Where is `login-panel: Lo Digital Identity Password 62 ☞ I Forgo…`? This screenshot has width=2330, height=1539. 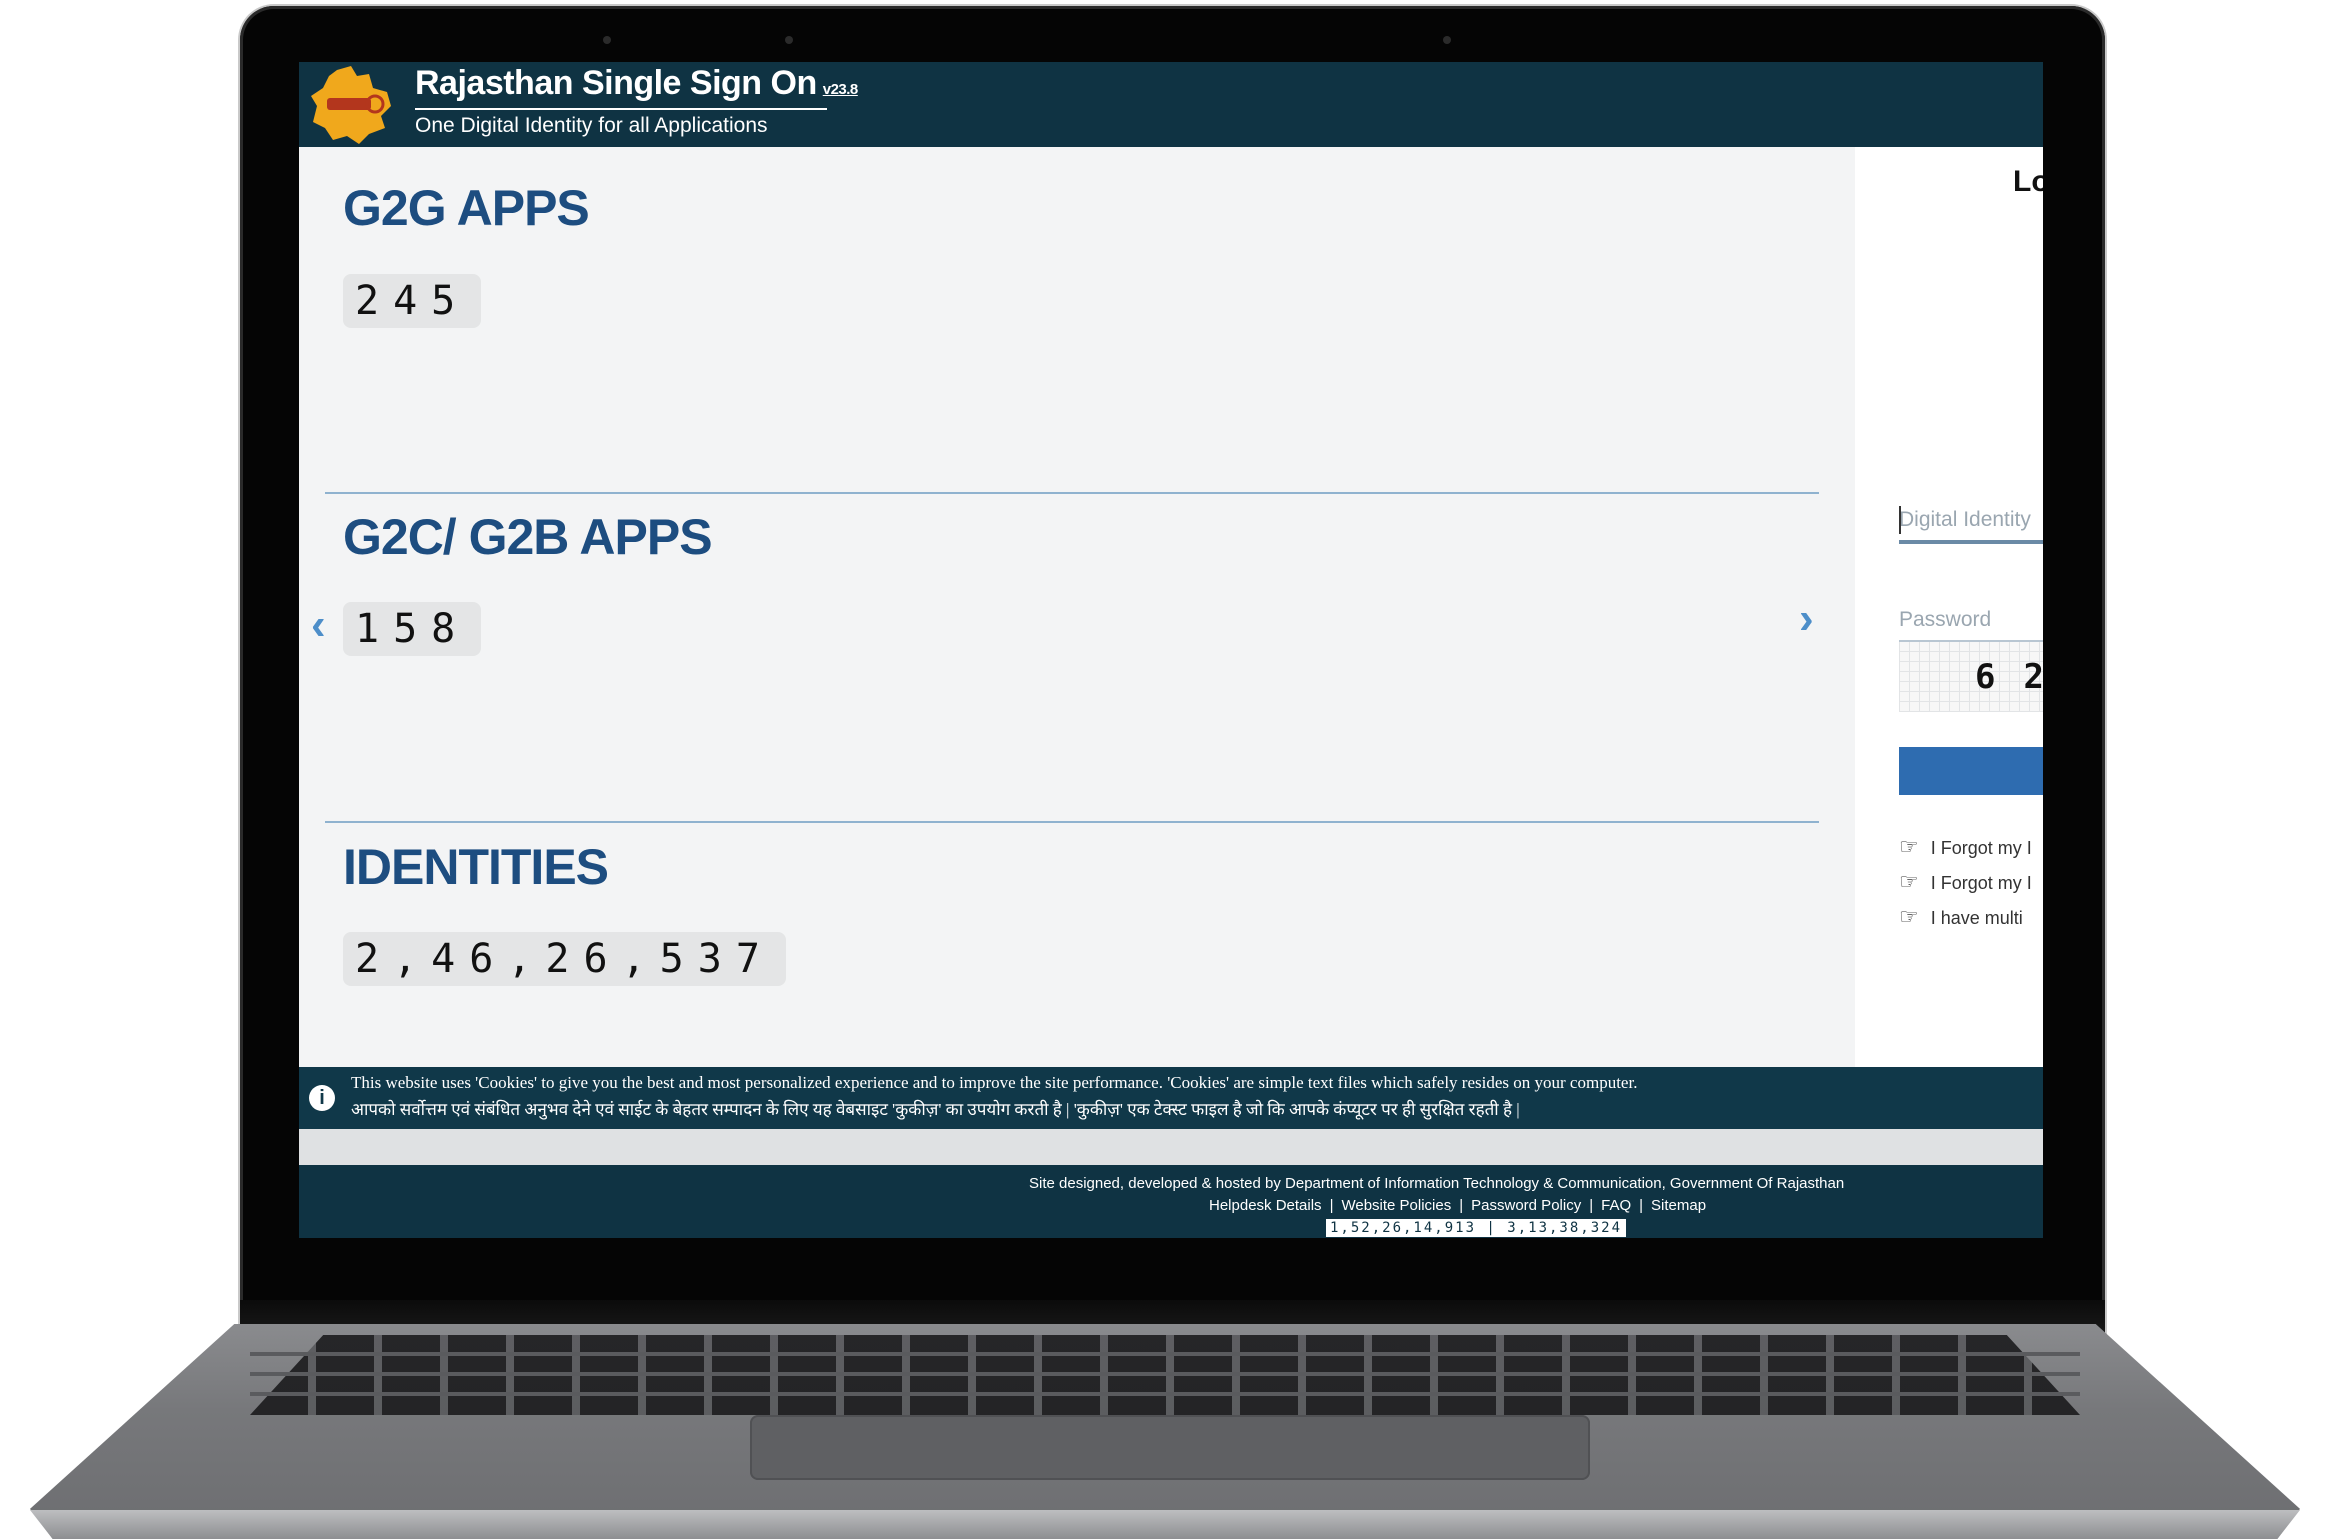
login-panel: Lo Digital Identity Password 62 ☞ I Forgo… is located at coordinates (1949, 607).